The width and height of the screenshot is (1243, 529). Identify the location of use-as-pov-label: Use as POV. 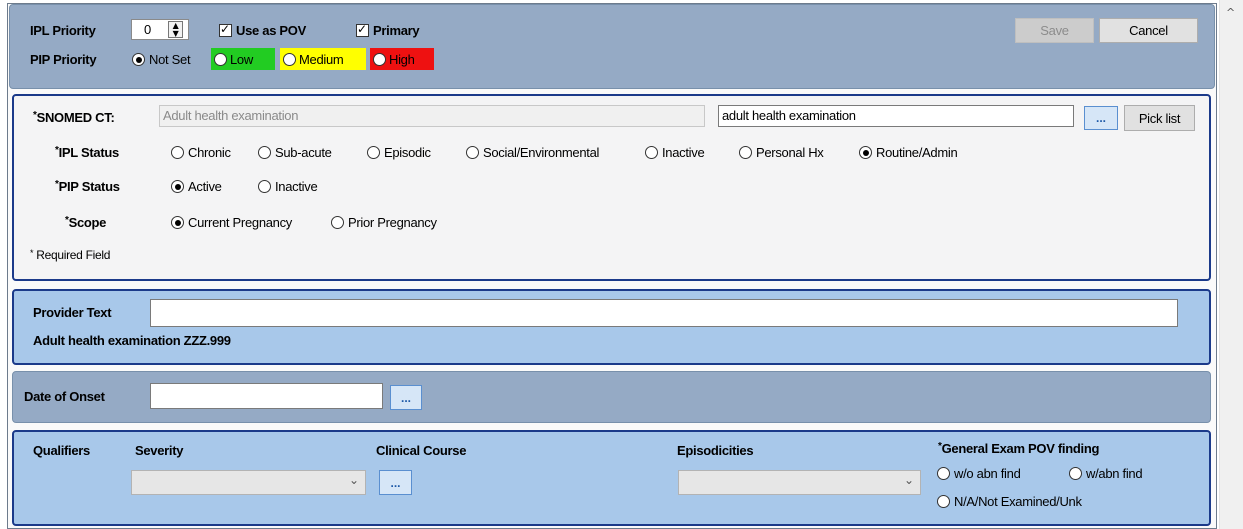
(271, 30).